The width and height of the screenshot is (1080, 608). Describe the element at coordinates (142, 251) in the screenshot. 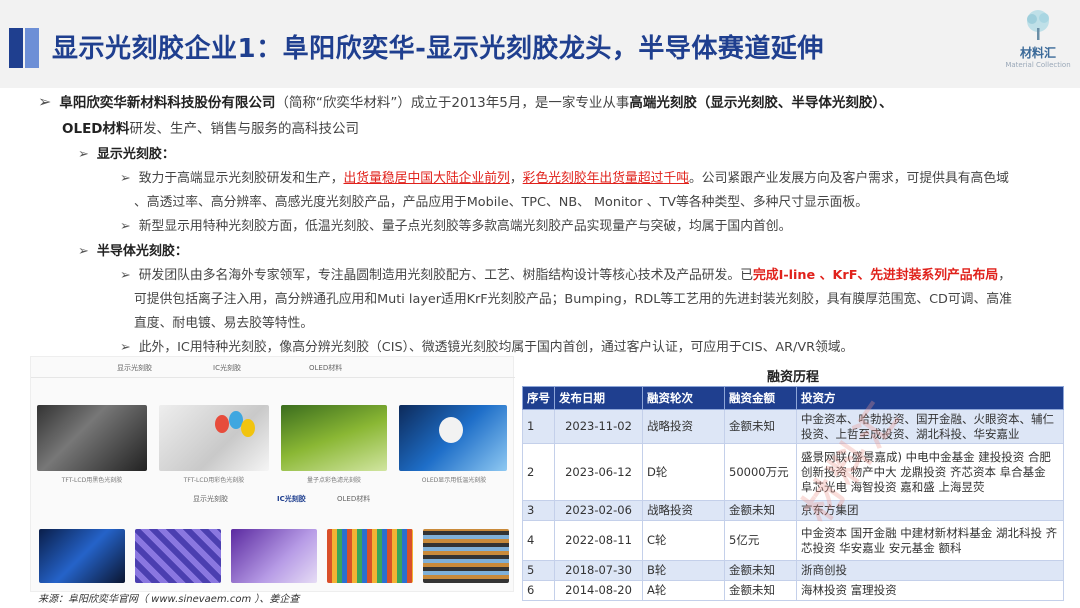

I see `semi-heading-label: 半导体光刻胶：` at that location.